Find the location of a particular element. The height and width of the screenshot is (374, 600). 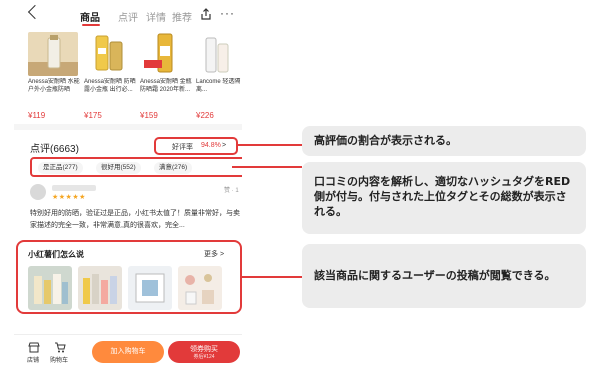

review-tag: 是正品(277) is located at coordinates (60, 168).